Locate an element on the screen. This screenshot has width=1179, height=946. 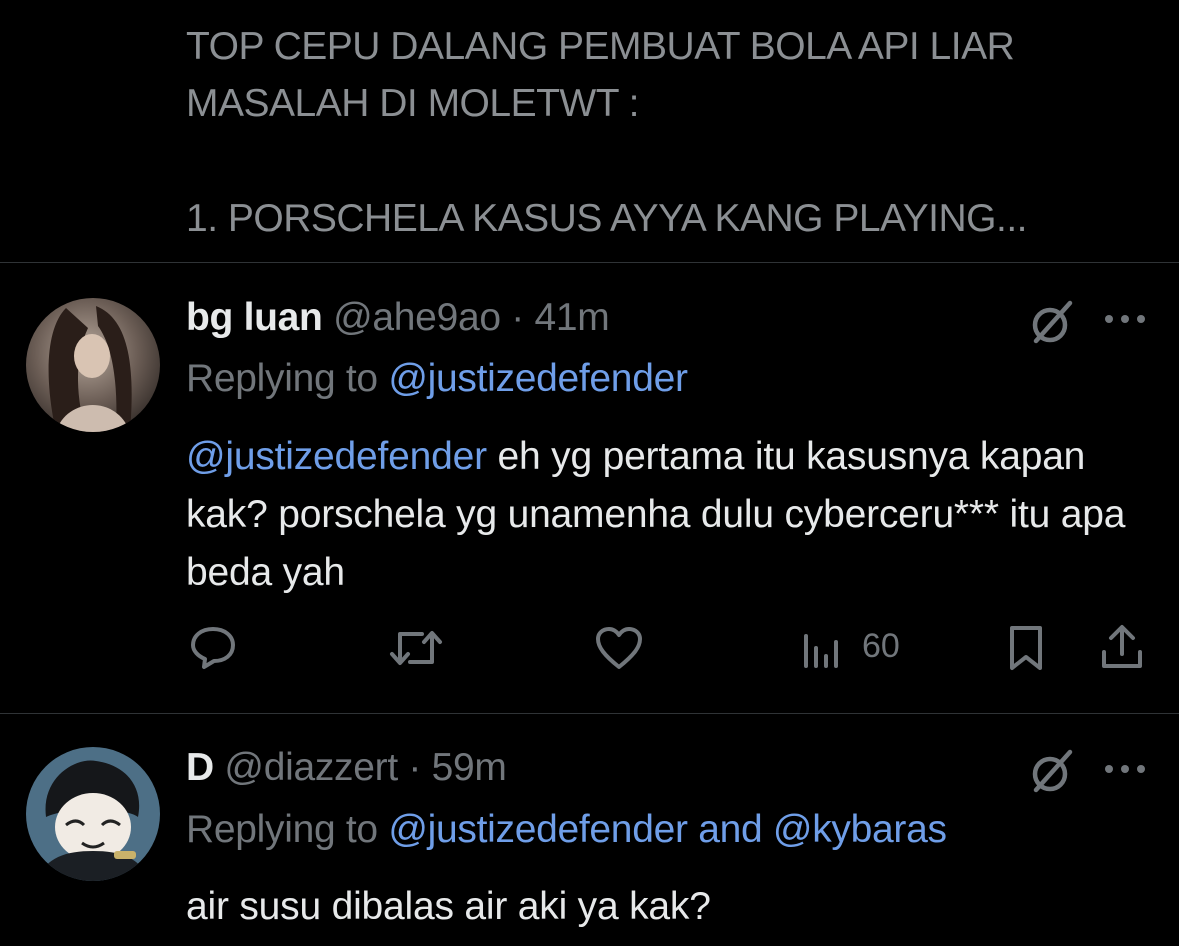
user-handle: @ahe9ao is located at coordinates (417, 317).